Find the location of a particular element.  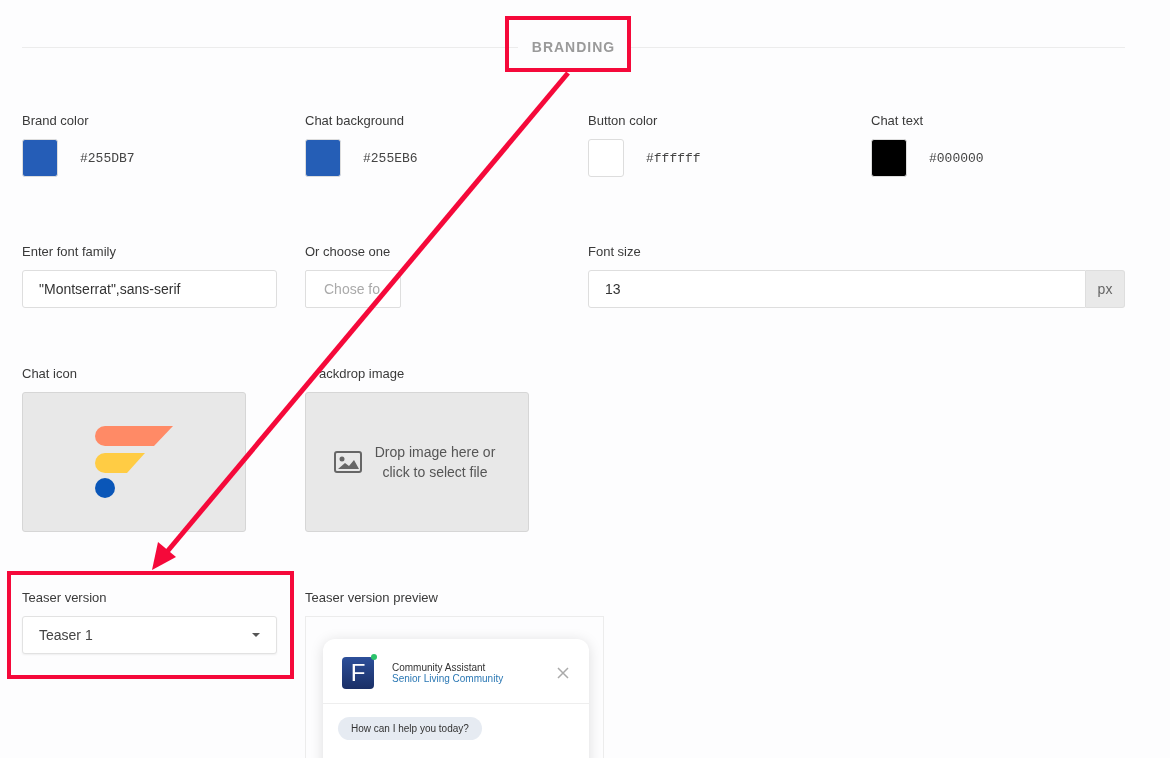

field-label: Enter font family is located at coordinates (69, 252).